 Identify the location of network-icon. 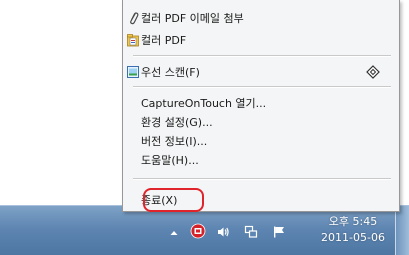
(251, 231).